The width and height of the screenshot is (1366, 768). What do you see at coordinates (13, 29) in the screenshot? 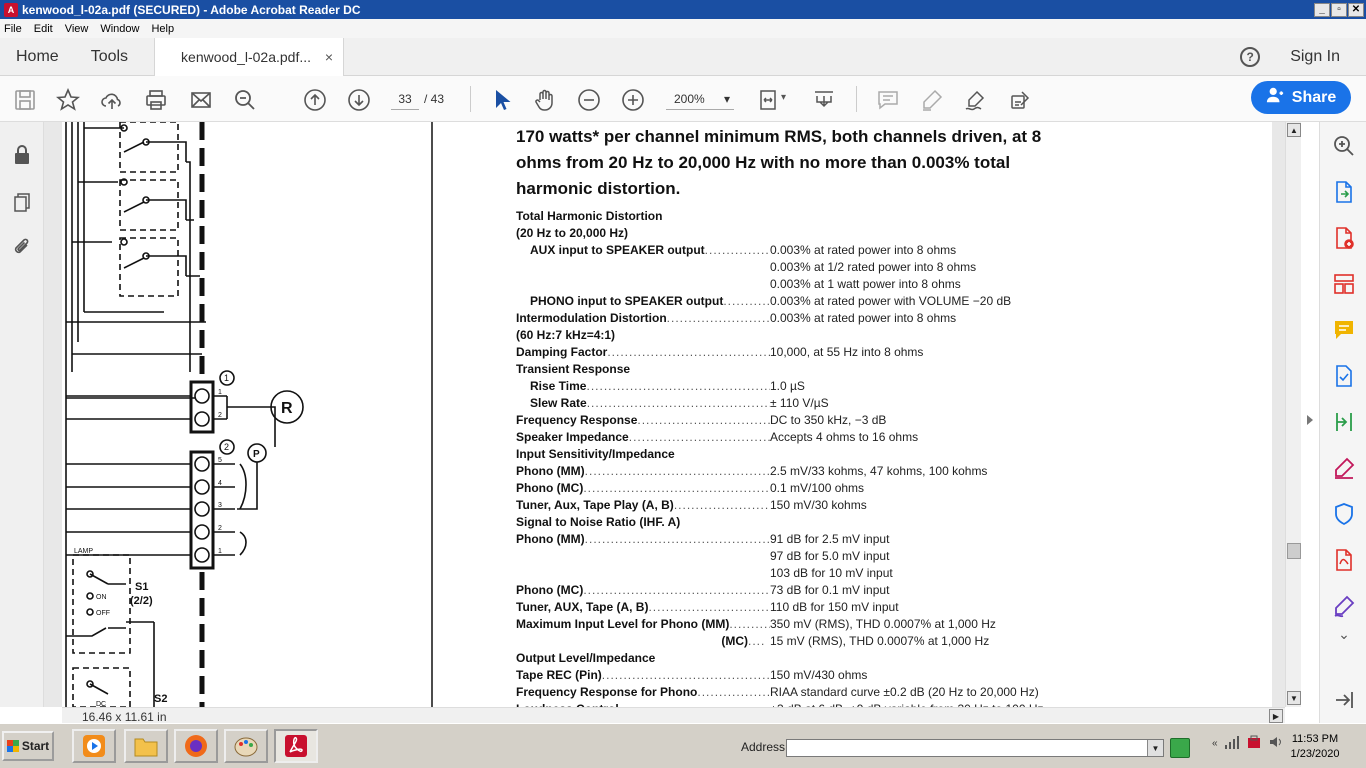
I see `menu-file: File` at bounding box center [13, 29].